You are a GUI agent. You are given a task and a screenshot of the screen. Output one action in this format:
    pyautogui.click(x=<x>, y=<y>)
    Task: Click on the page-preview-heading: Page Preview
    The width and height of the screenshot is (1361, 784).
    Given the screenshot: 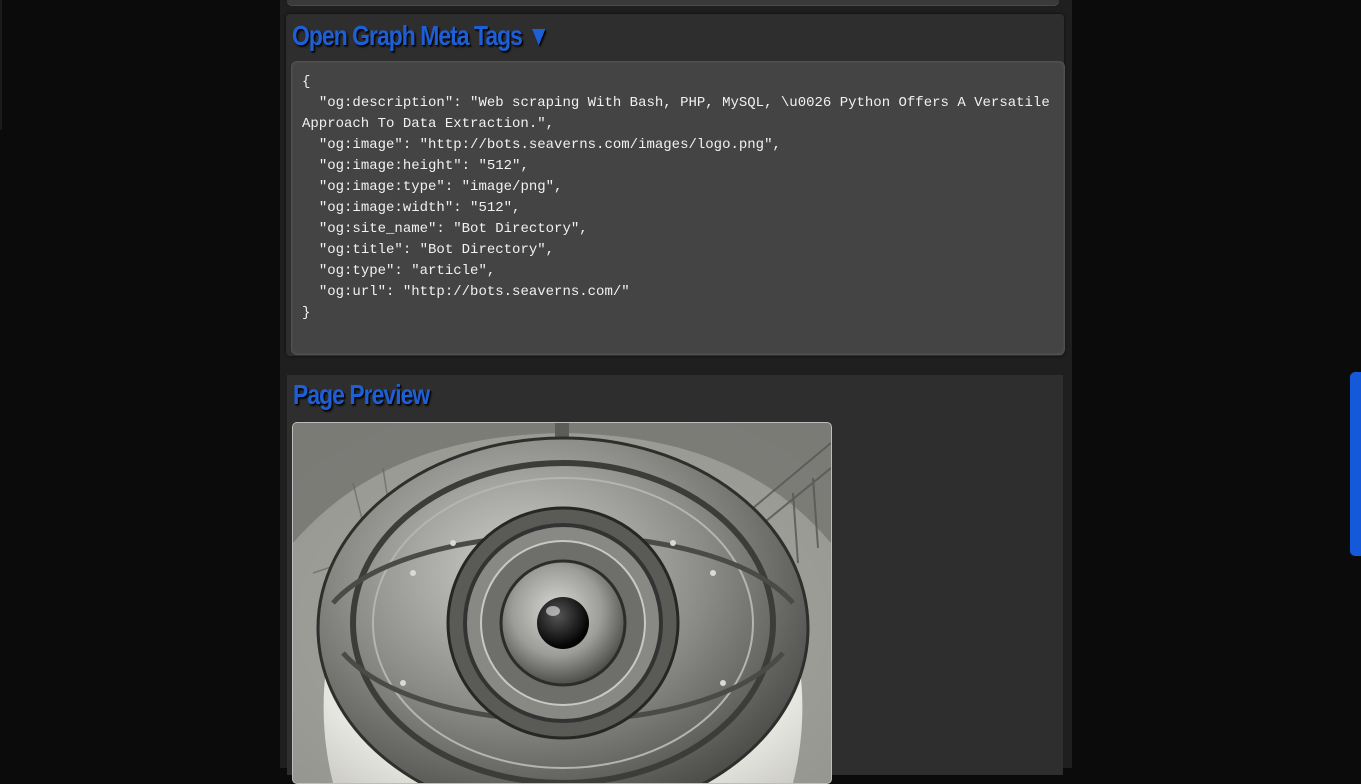 What is the action you would take?
    pyautogui.click(x=361, y=394)
    